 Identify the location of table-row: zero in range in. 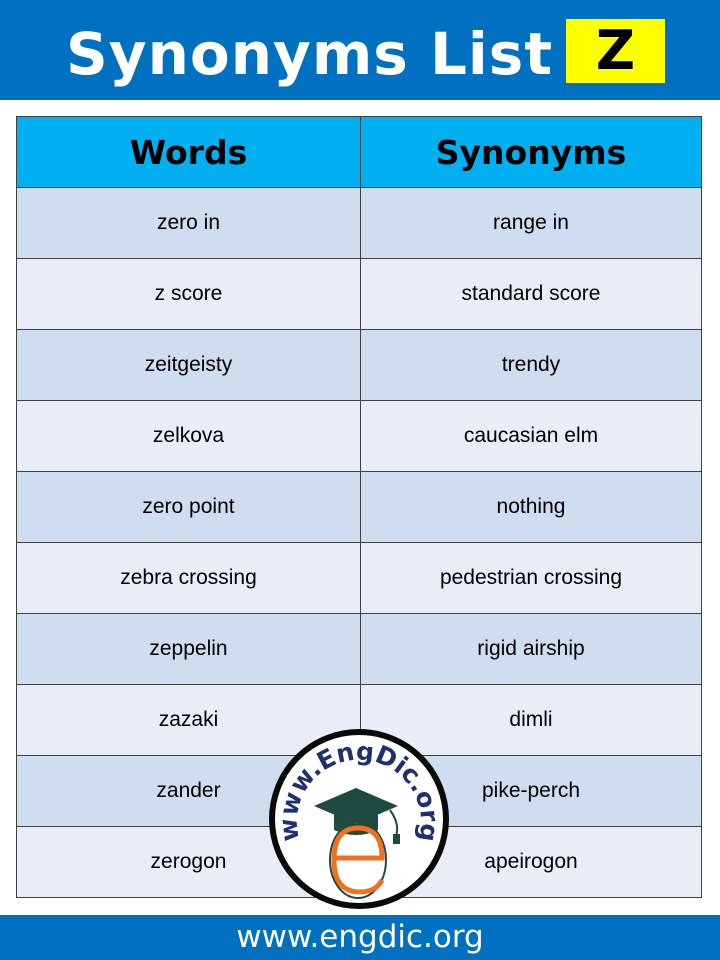
(359, 223).